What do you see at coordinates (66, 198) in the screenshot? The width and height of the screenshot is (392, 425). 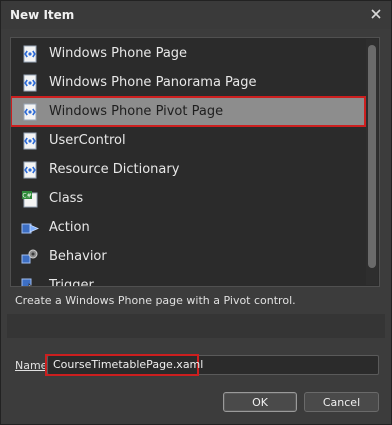 I see `list-item-label: Class` at bounding box center [66, 198].